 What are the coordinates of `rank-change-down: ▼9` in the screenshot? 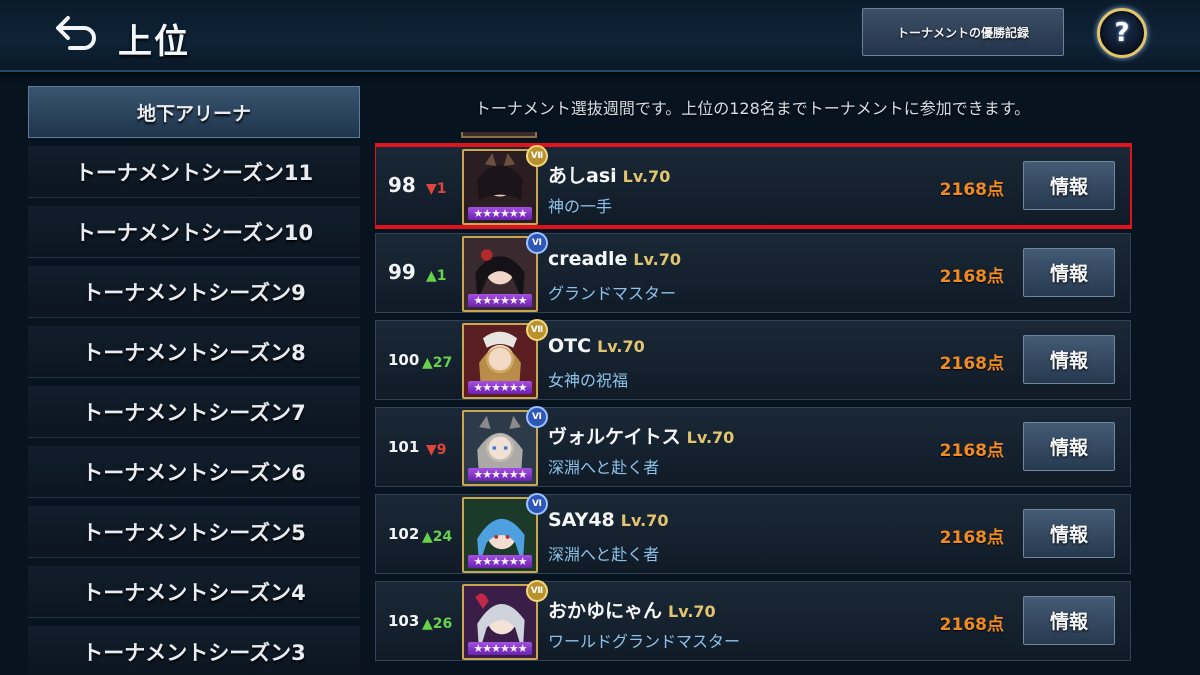 It's located at (436, 450).